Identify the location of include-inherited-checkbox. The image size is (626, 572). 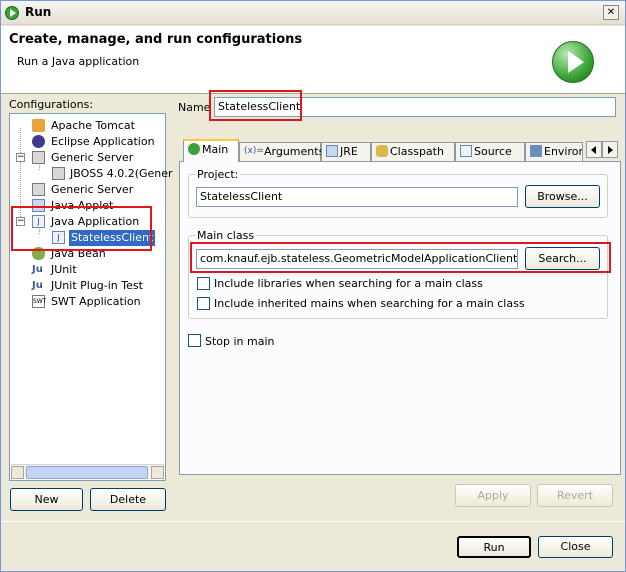
(203, 303).